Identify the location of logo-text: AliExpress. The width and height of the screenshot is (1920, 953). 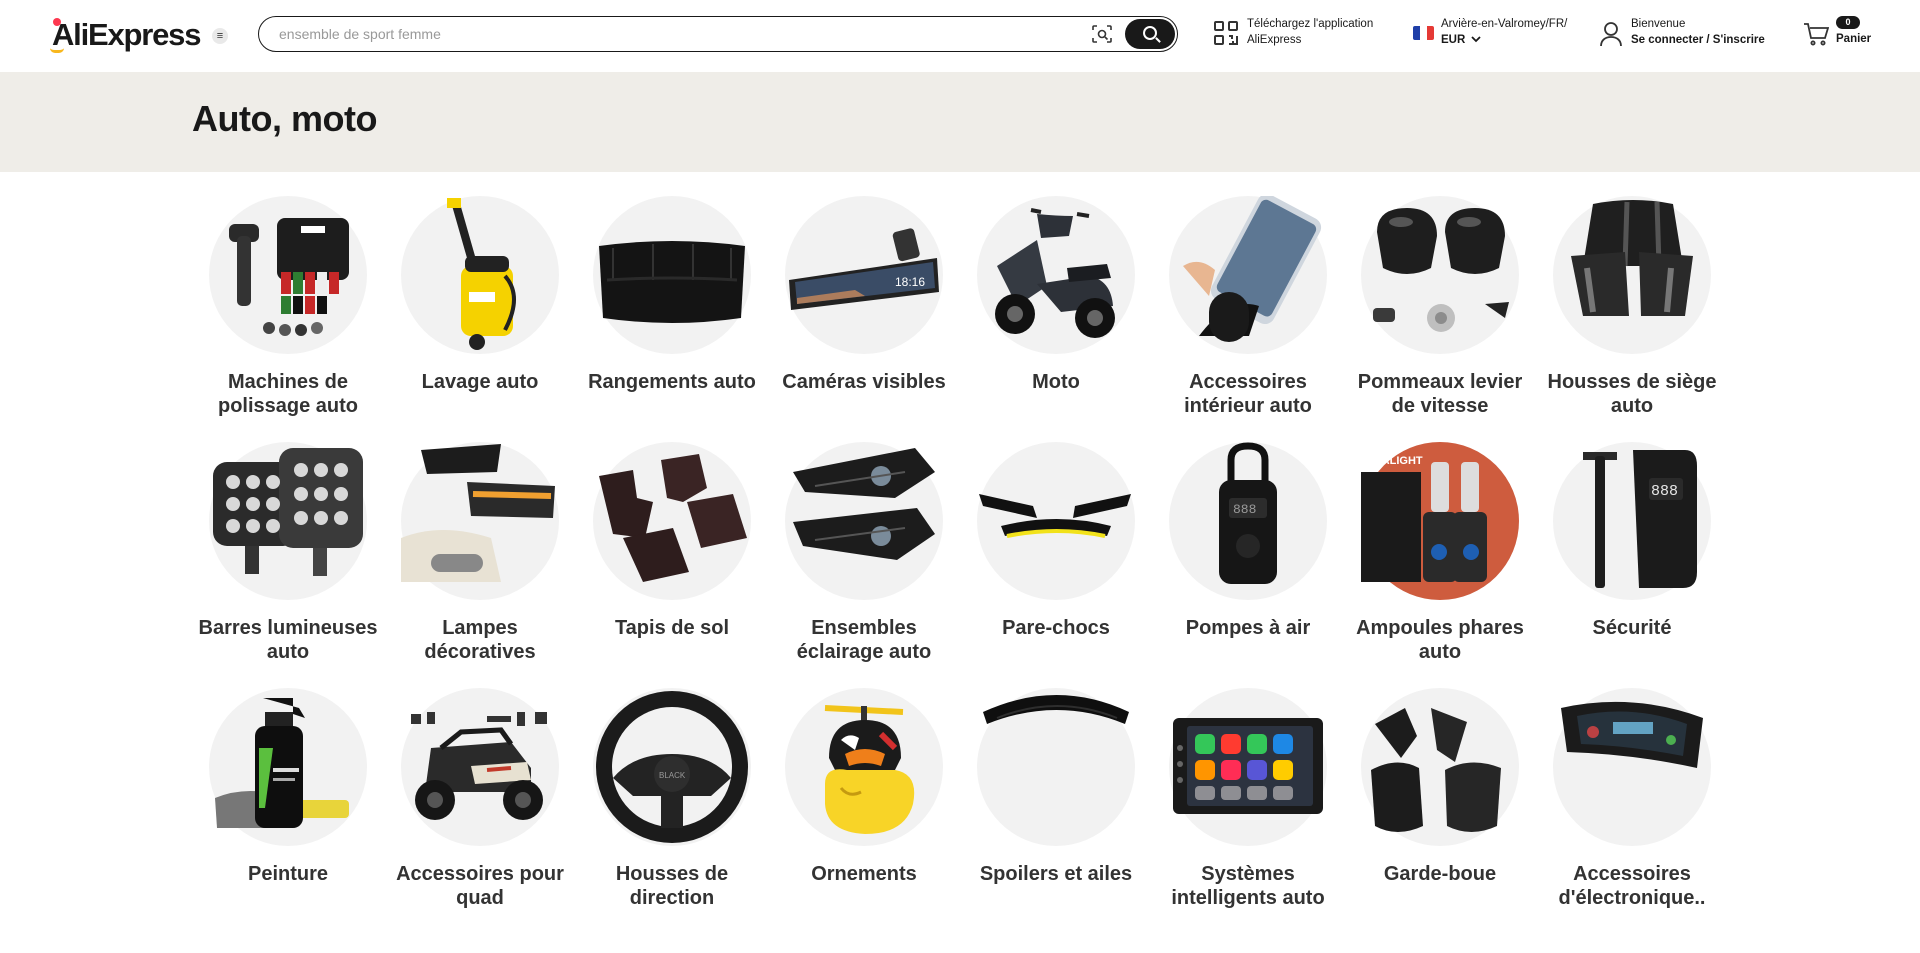
(126, 34).